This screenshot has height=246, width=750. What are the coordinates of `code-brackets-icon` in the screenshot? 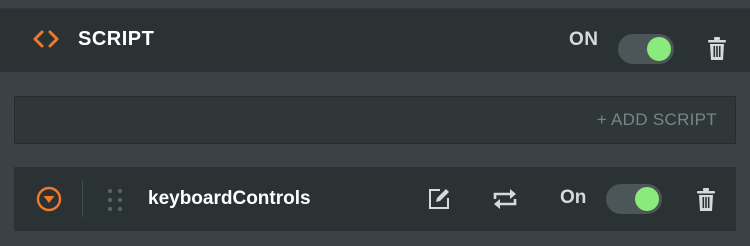 It's located at (46, 39).